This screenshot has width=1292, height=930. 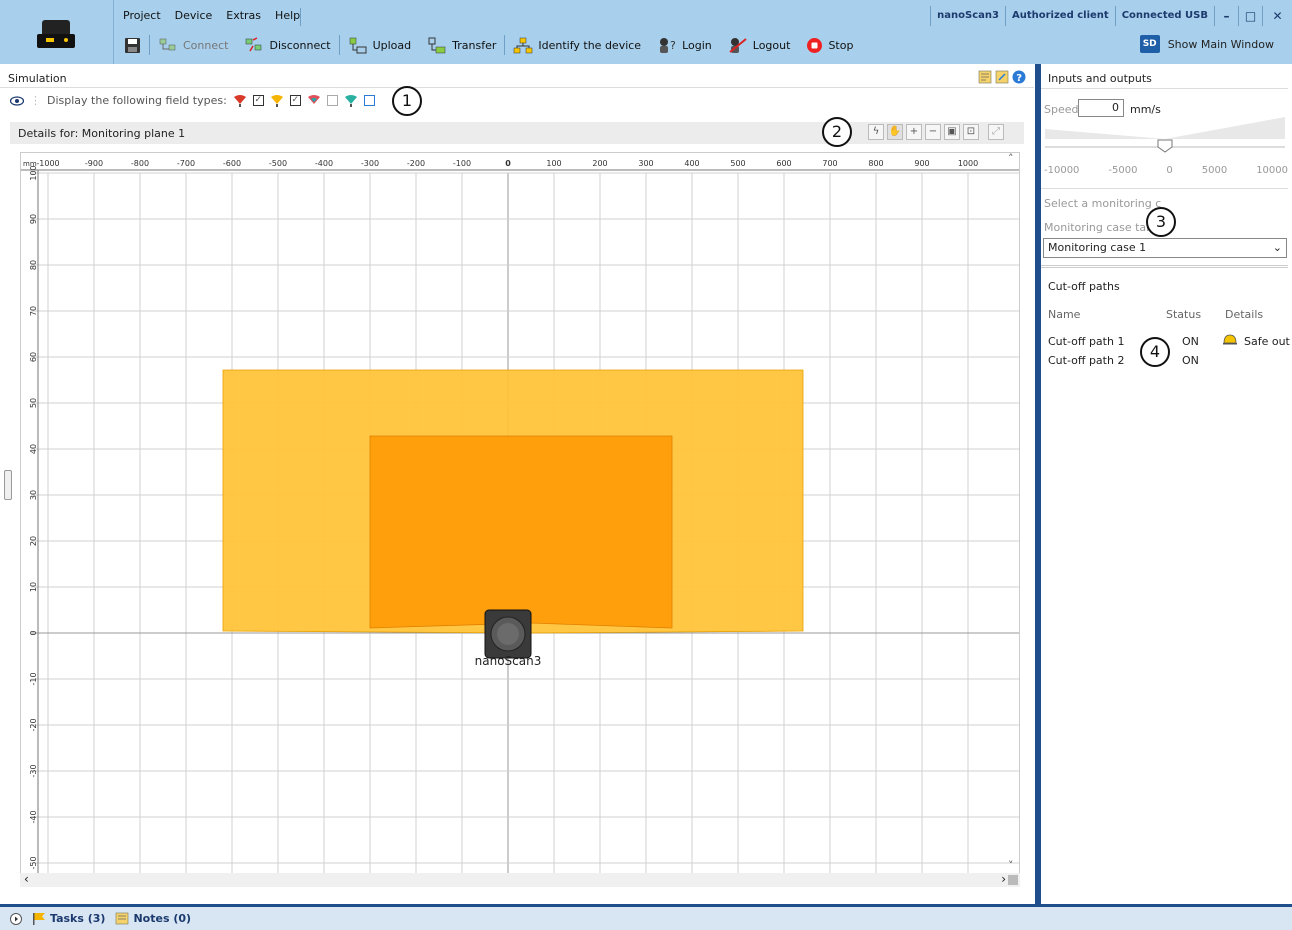 What do you see at coordinates (1062, 170) in the screenshot?
I see `speed-tick: -10000` at bounding box center [1062, 170].